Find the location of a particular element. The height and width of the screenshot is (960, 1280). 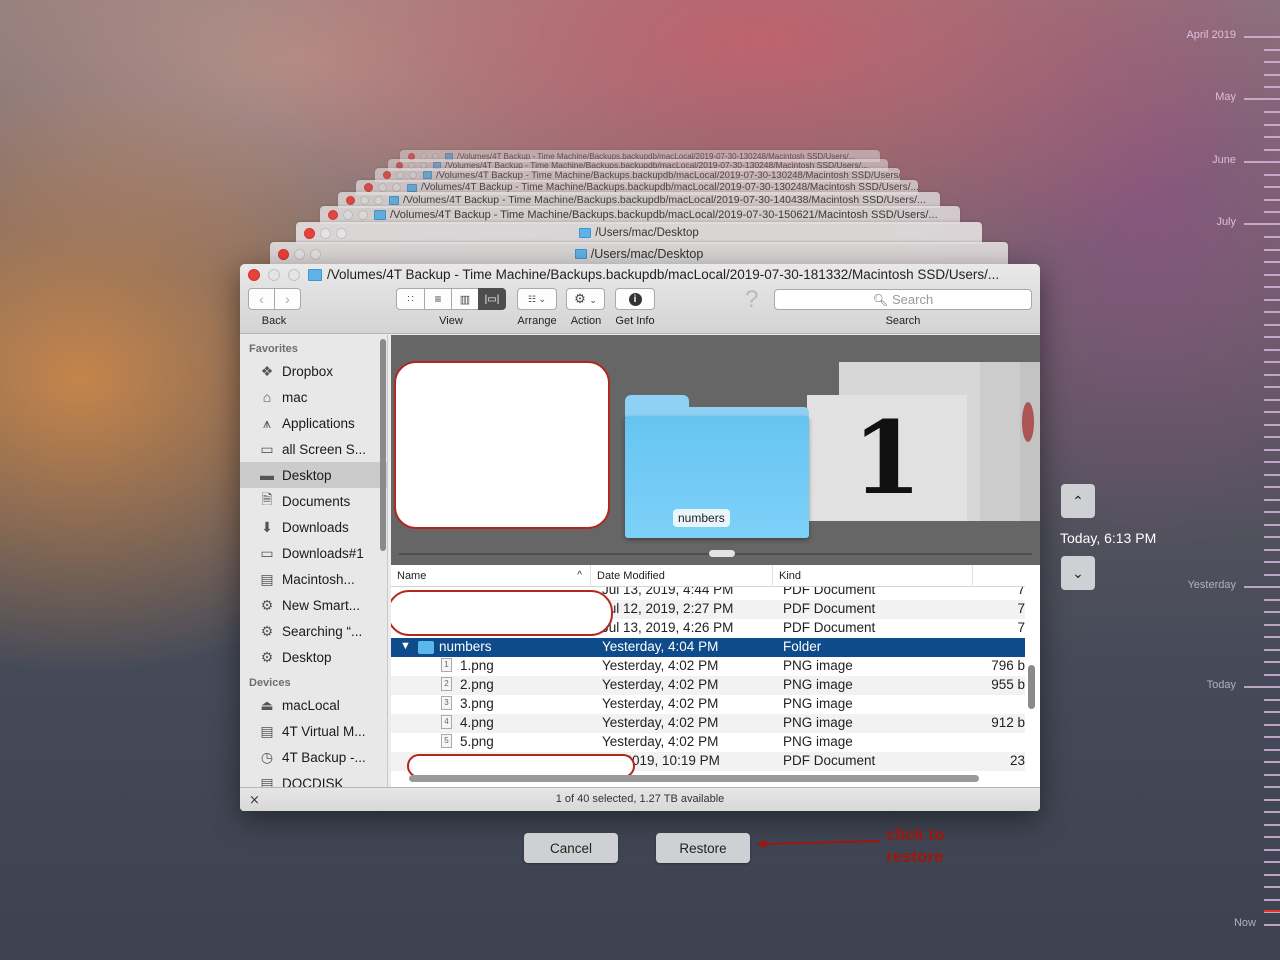

timeline-label: Now is located at coordinates (1245, 923).